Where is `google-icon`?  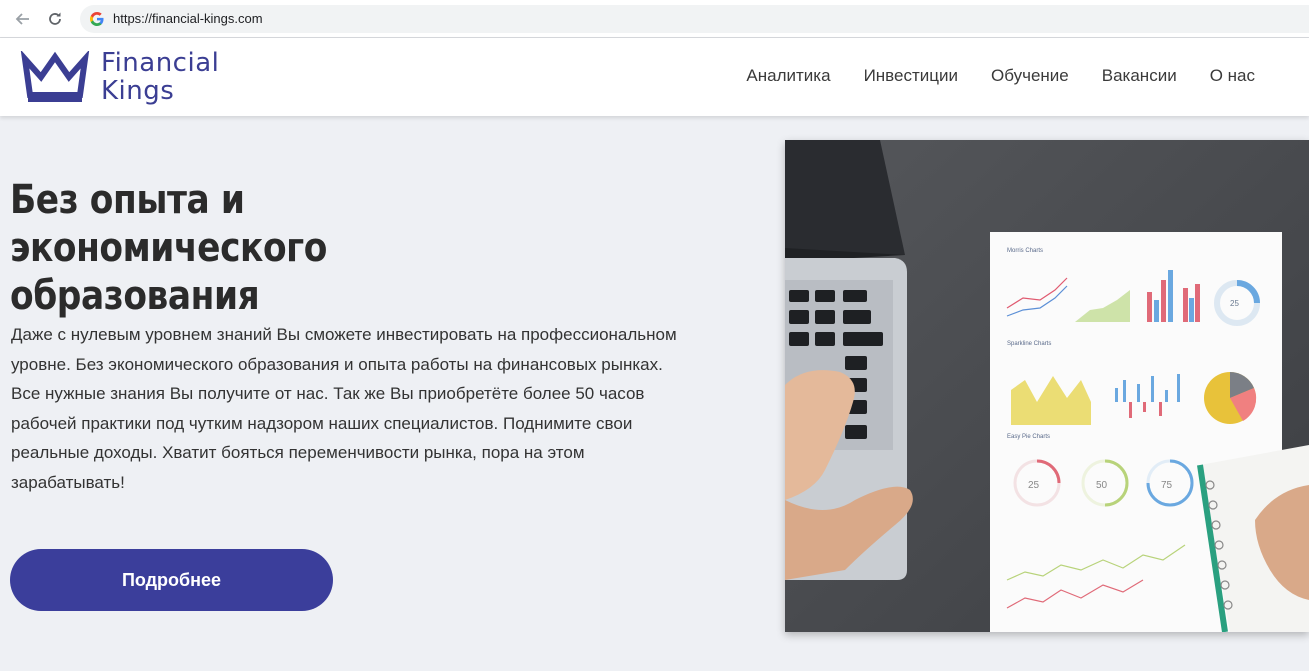 google-icon is located at coordinates (97, 19).